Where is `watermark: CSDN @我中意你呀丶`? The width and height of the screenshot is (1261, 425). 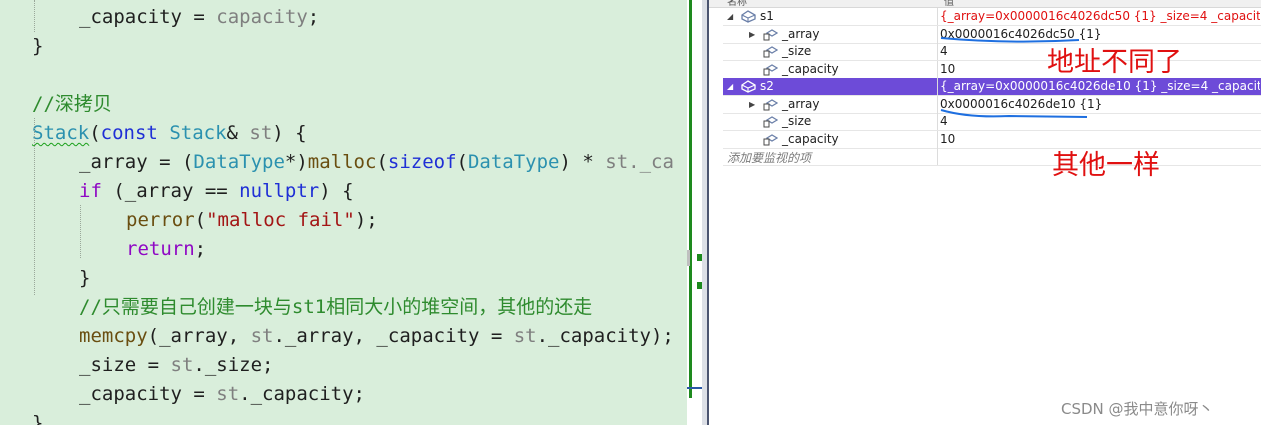 watermark: CSDN @我中意你呀丶 is located at coordinates (1137, 409).